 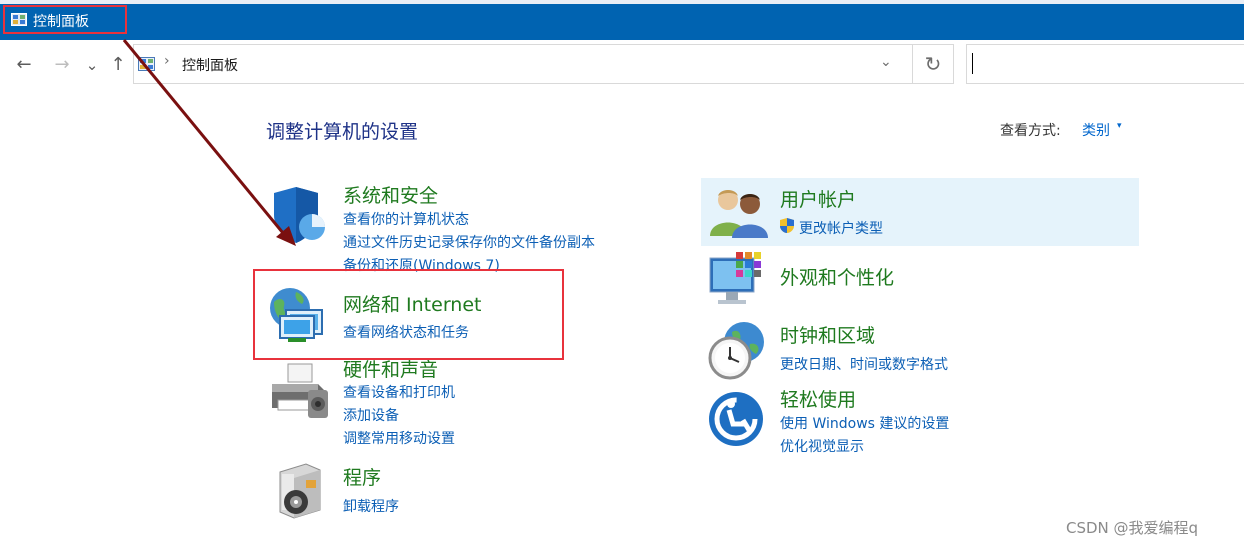 I want to click on link-devices-printers: 查看设备和打印机, so click(x=399, y=392).